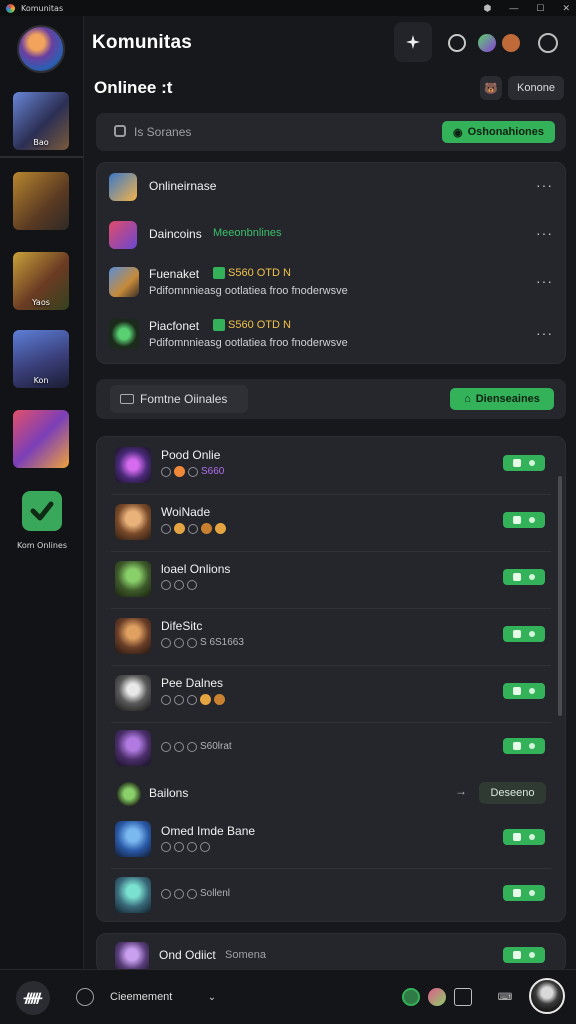 This screenshot has width=576, height=1024. I want to click on chat-icon: ◉, so click(457, 132).